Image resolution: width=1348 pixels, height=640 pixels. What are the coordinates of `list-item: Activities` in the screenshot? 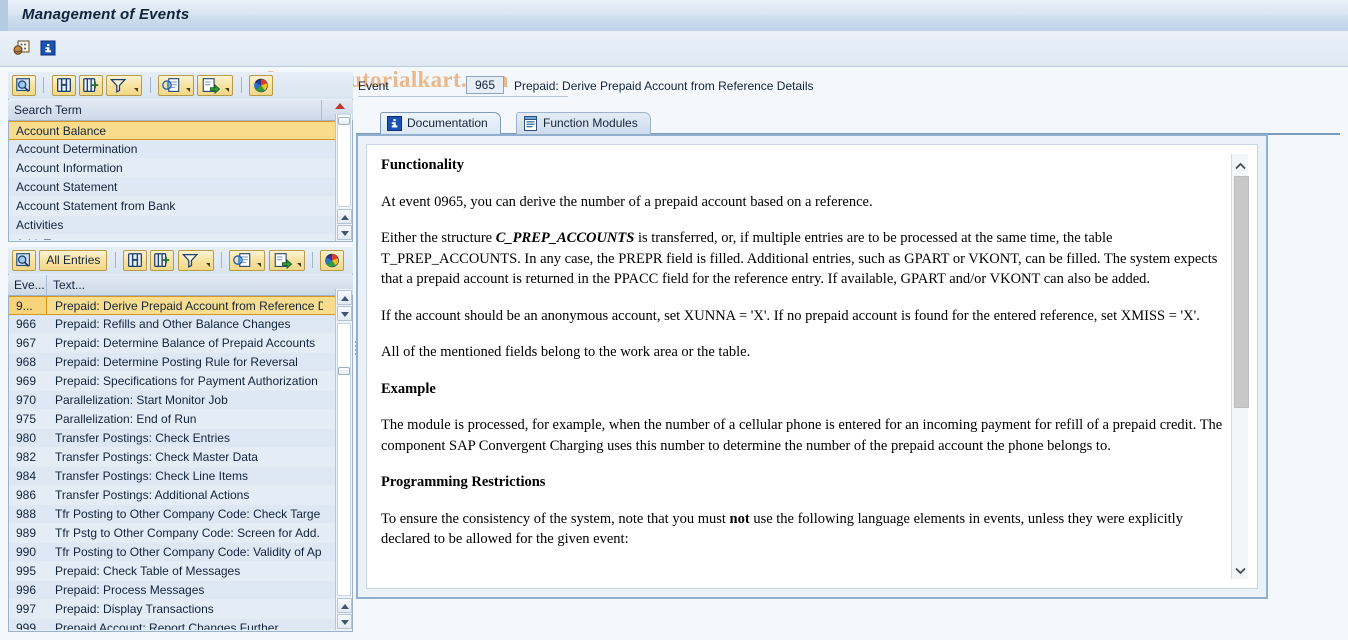 It's located at (172, 225).